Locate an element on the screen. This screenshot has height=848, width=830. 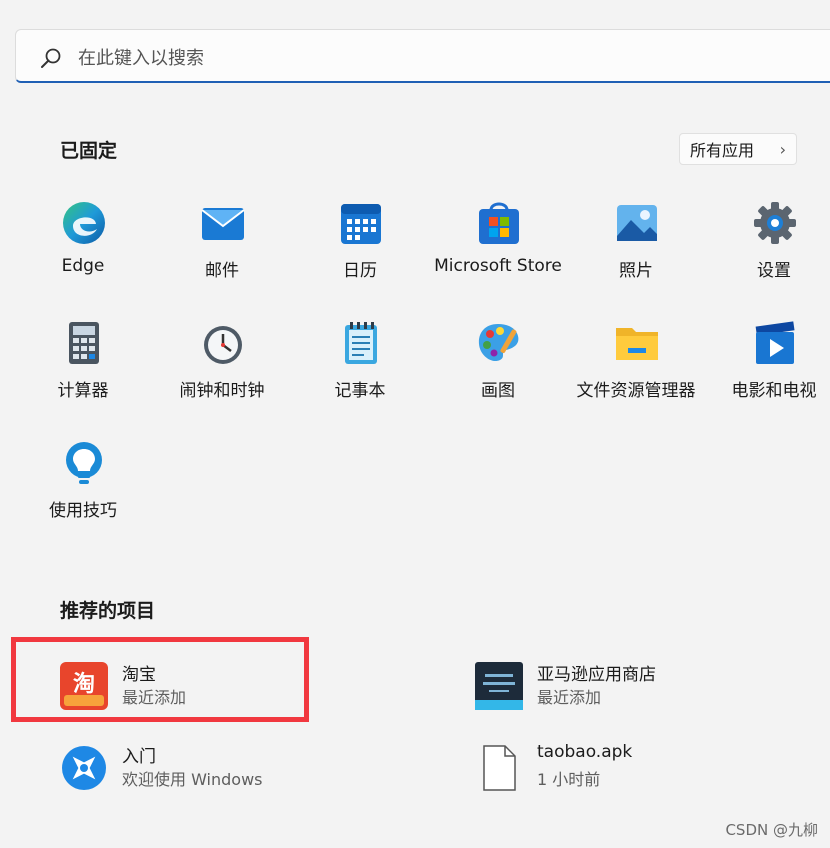
item-title: 入门 is located at coordinates (139, 757).